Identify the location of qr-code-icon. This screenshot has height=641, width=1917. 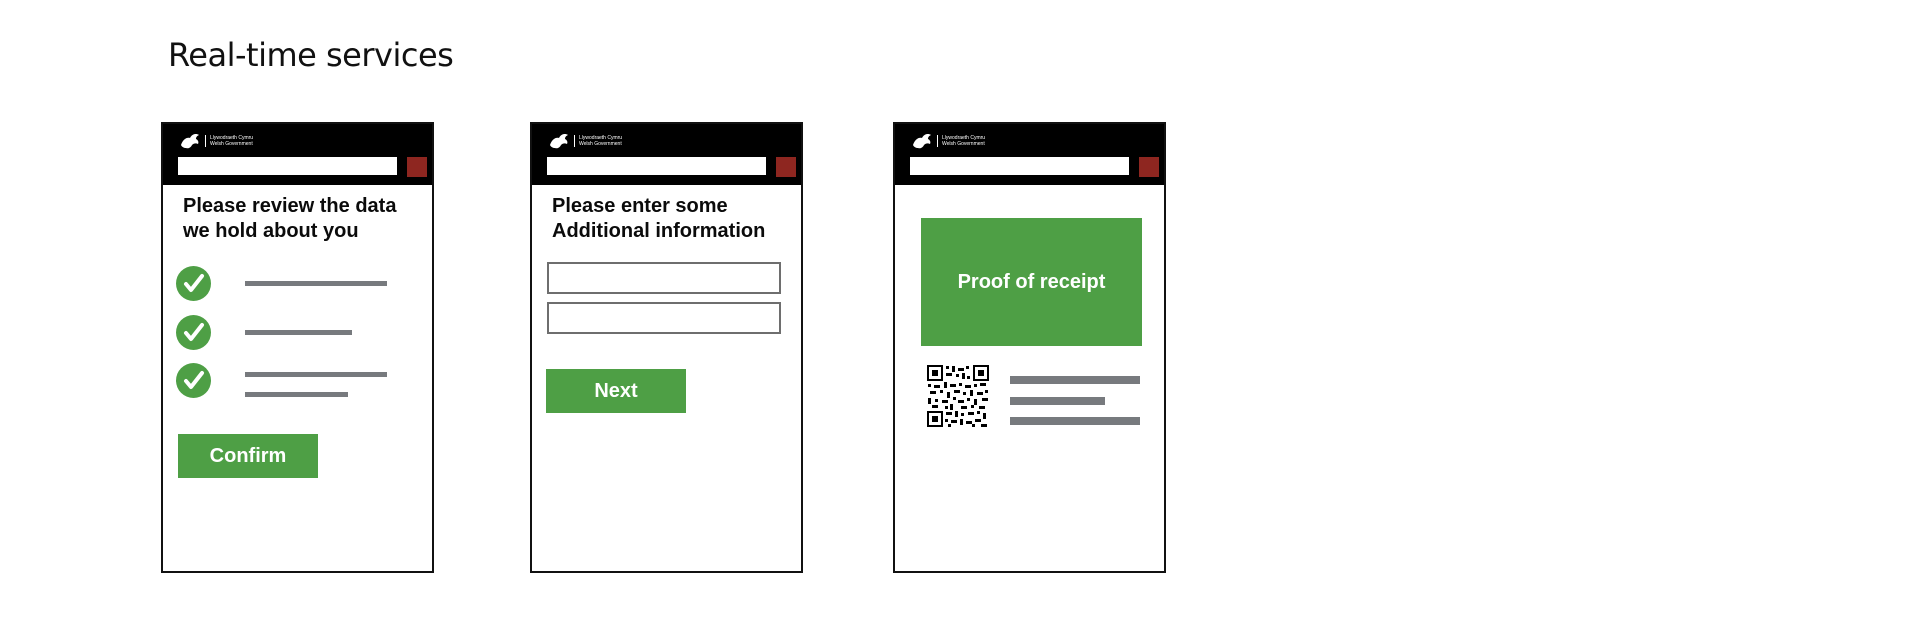
(958, 396).